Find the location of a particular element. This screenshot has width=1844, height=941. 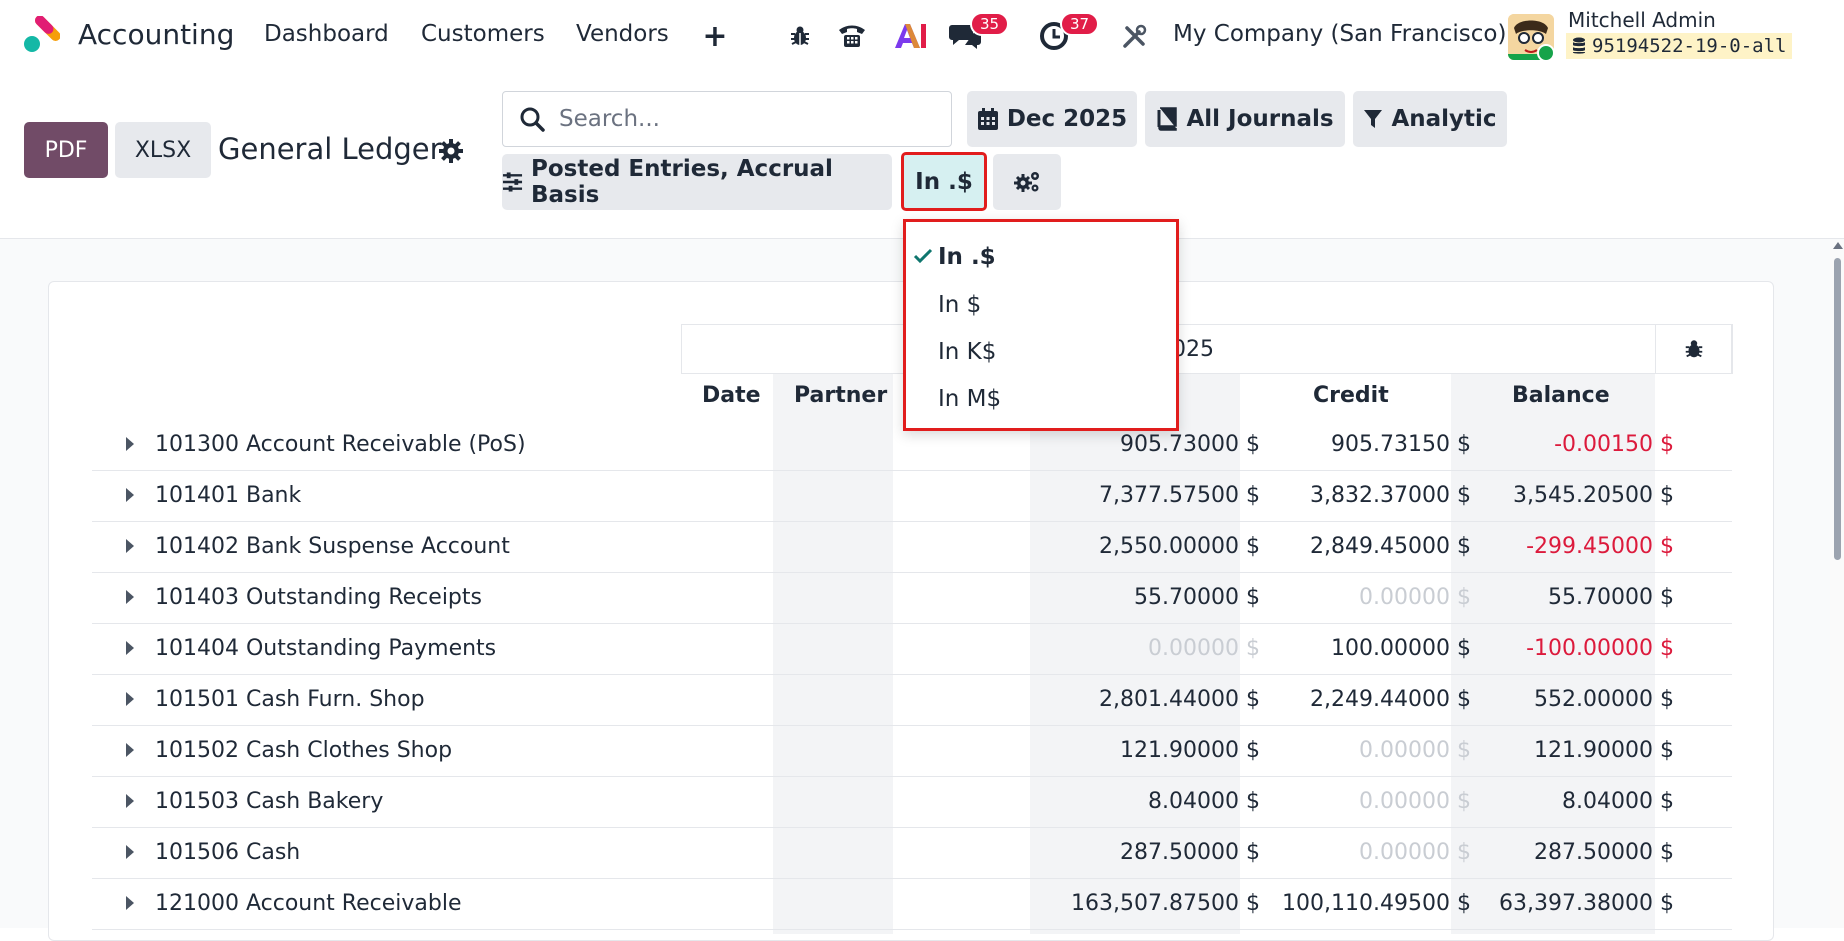

menu-vendors: Vendors is located at coordinates (622, 34).